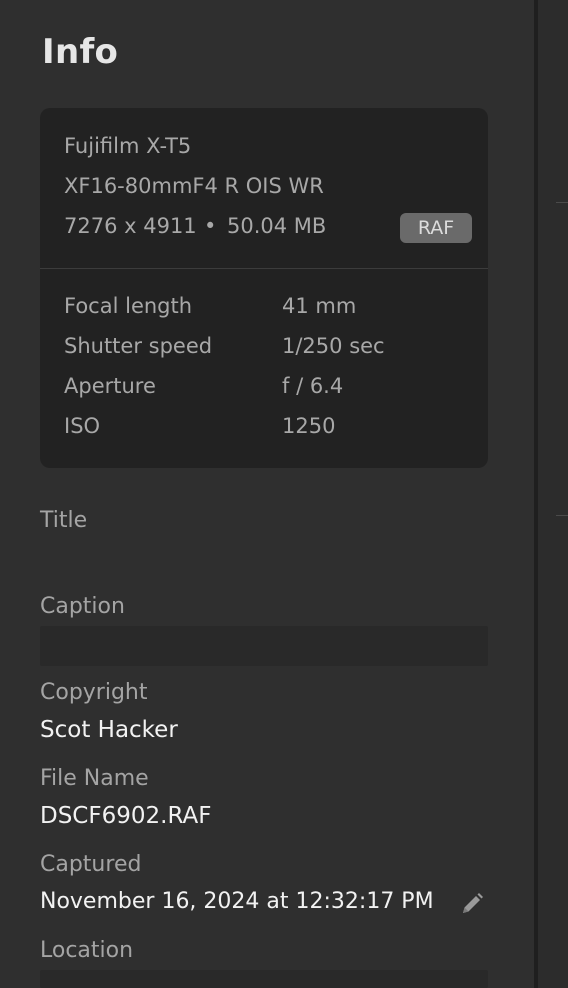 This screenshot has height=988, width=568. I want to click on file-format-badge: RAF, so click(436, 228).